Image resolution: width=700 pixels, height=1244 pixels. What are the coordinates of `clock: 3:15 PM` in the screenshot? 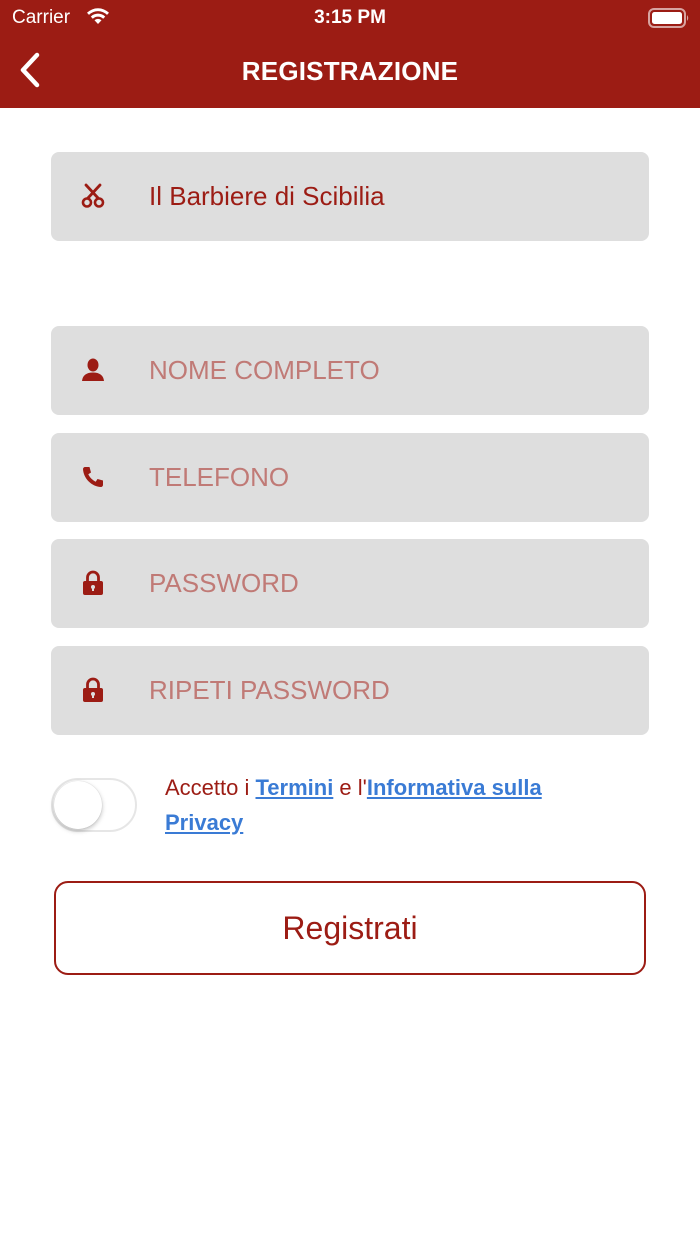 It's located at (350, 17).